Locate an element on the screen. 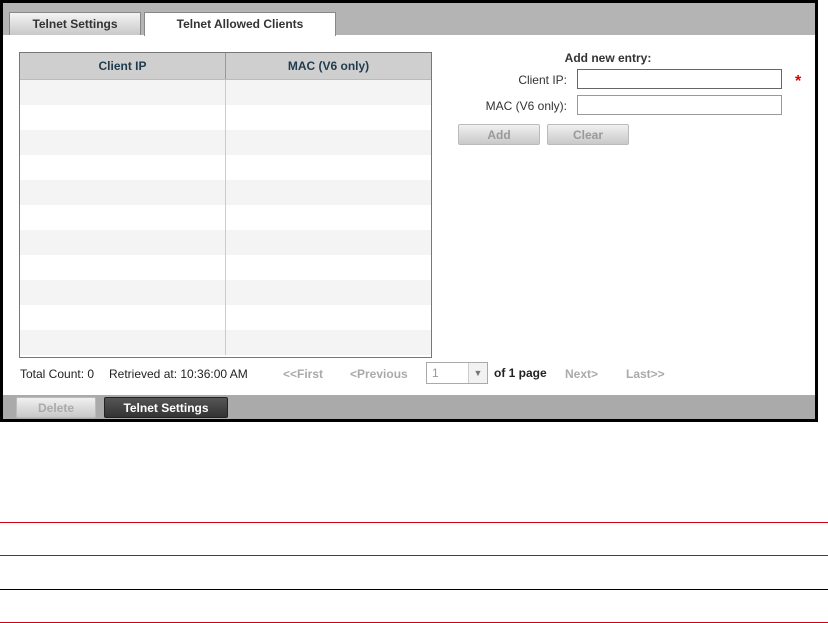 The image size is (828, 623). required-icon: * is located at coordinates (798, 81).